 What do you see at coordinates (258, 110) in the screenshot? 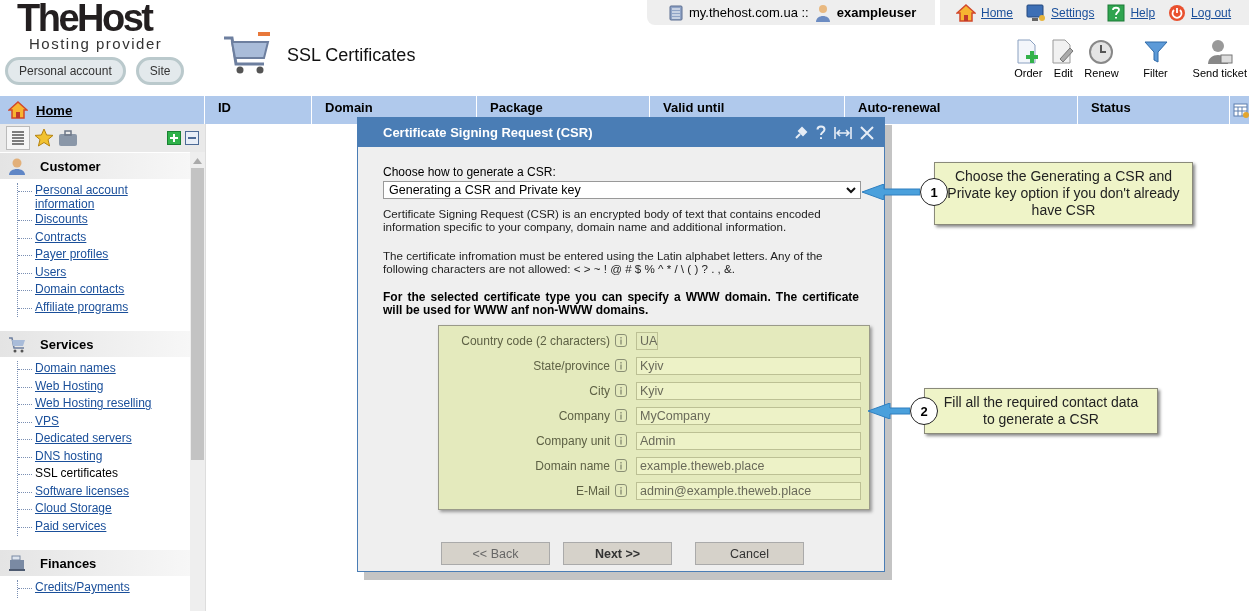
I see `column-header: ID` at bounding box center [258, 110].